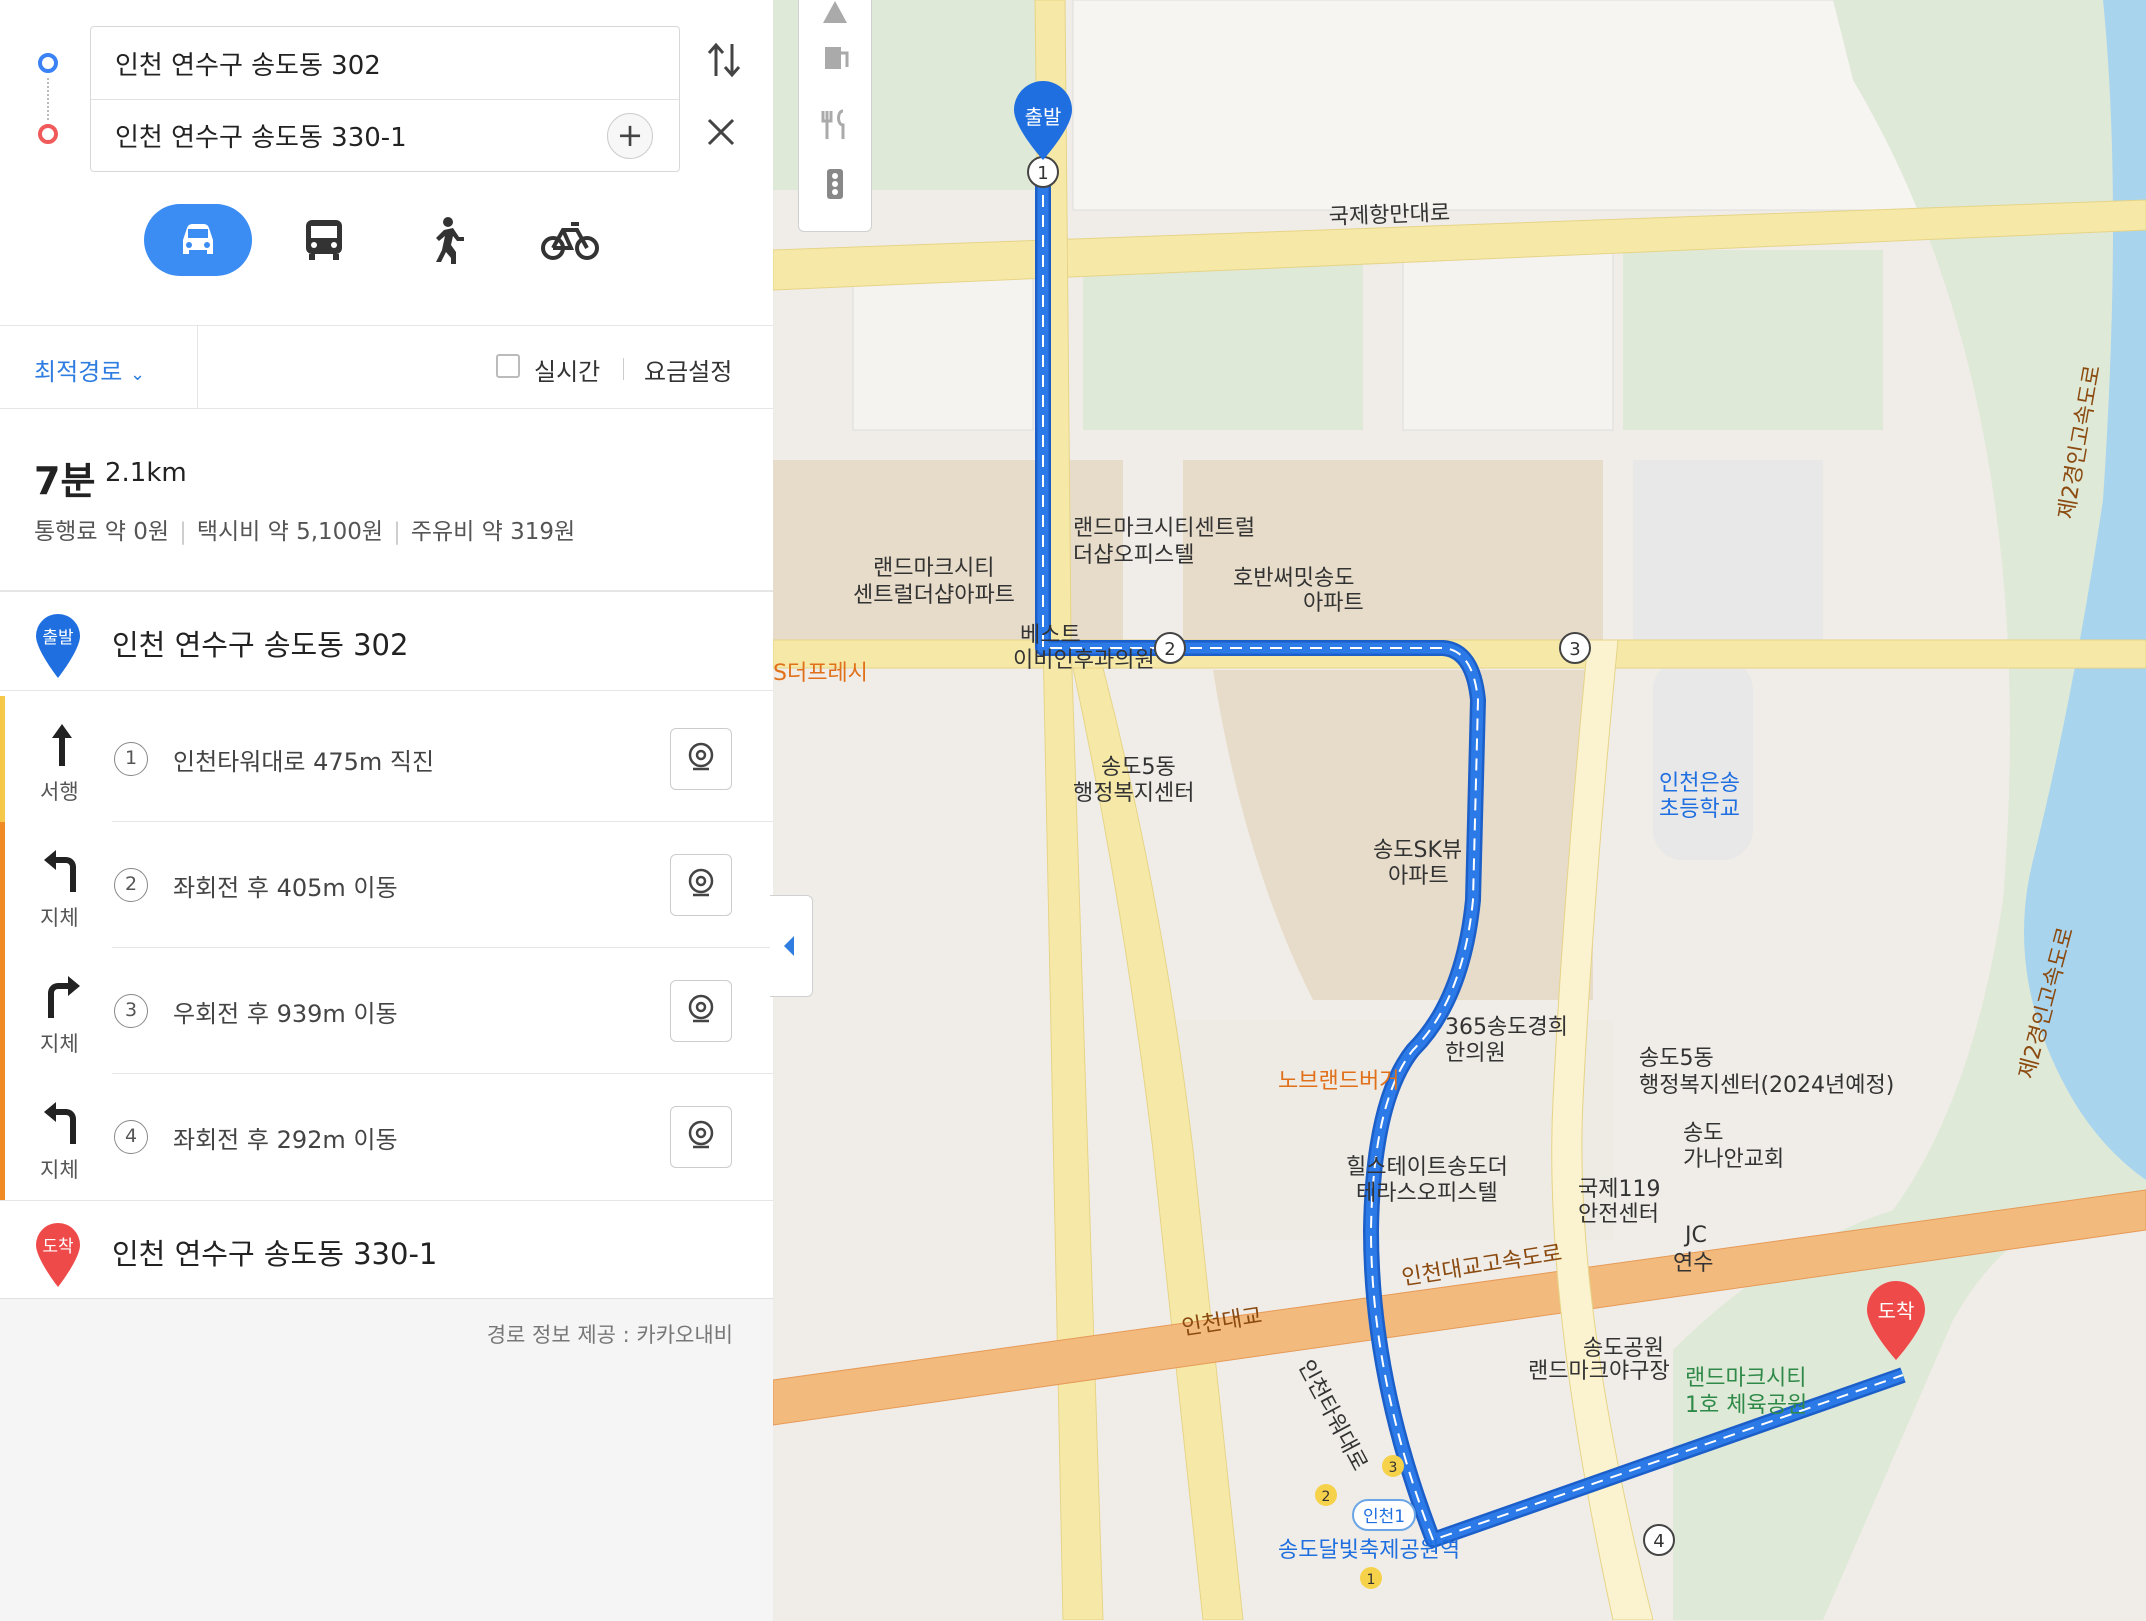  Describe the element at coordinates (197, 367) in the screenshot. I see `divider` at that location.